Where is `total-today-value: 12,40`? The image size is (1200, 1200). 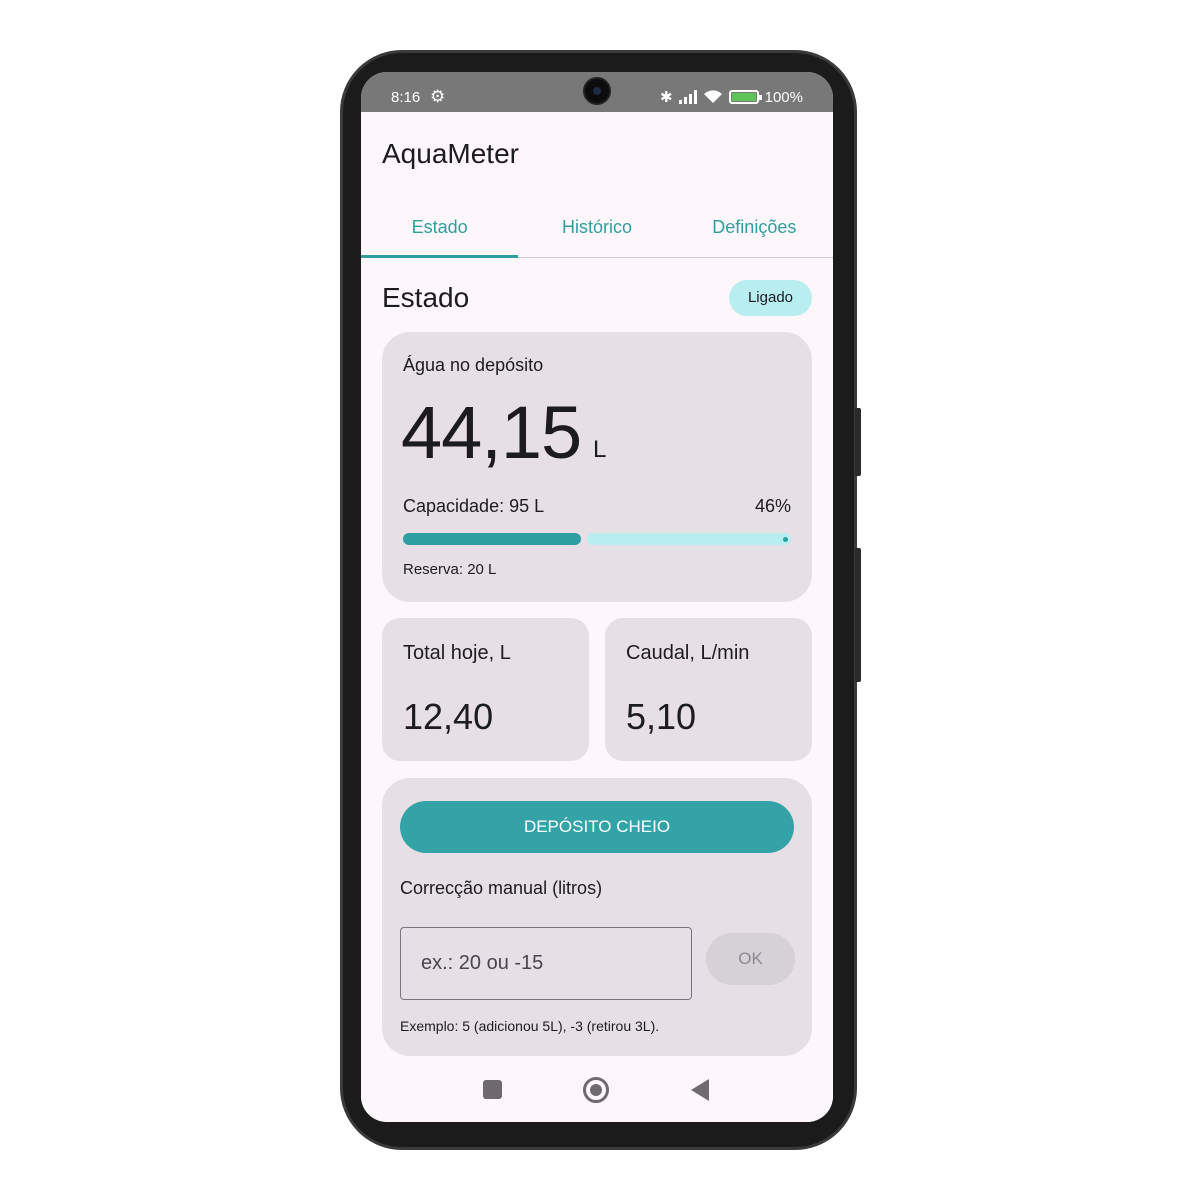
total-today-value: 12,40 is located at coordinates (448, 716).